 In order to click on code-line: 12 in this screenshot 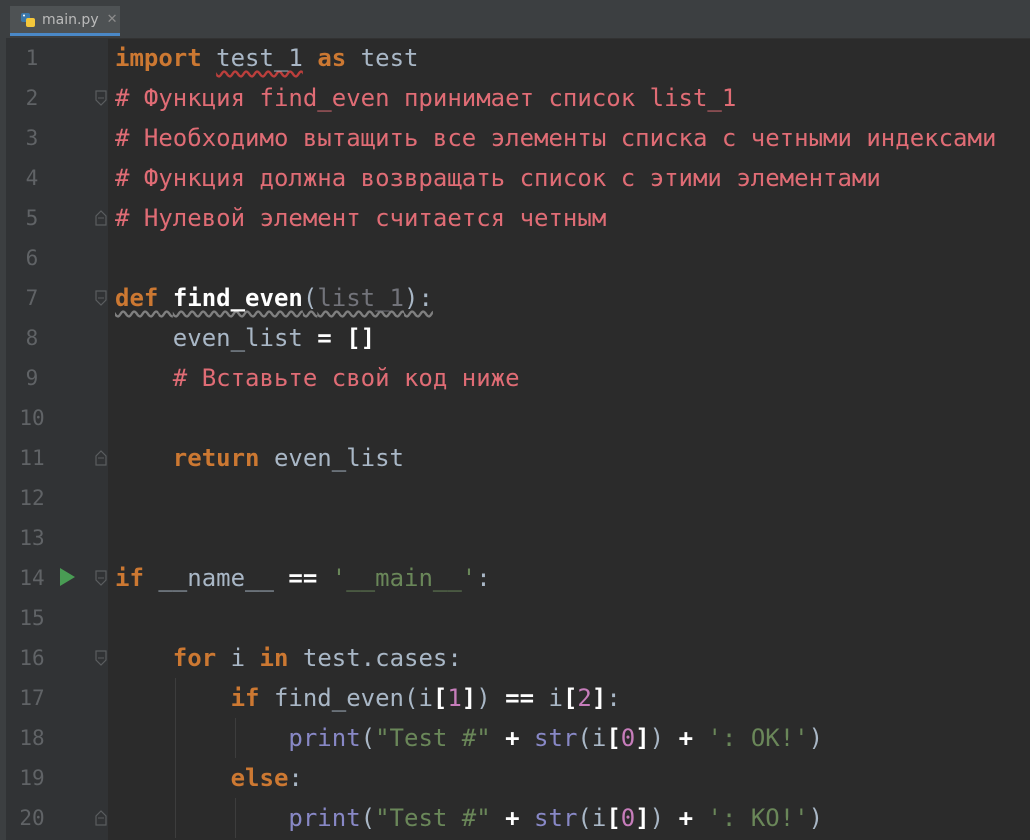, I will do `click(515, 498)`.